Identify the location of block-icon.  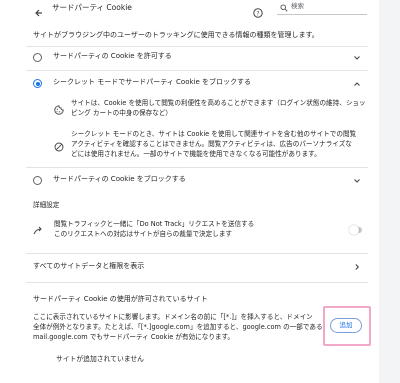
(59, 147).